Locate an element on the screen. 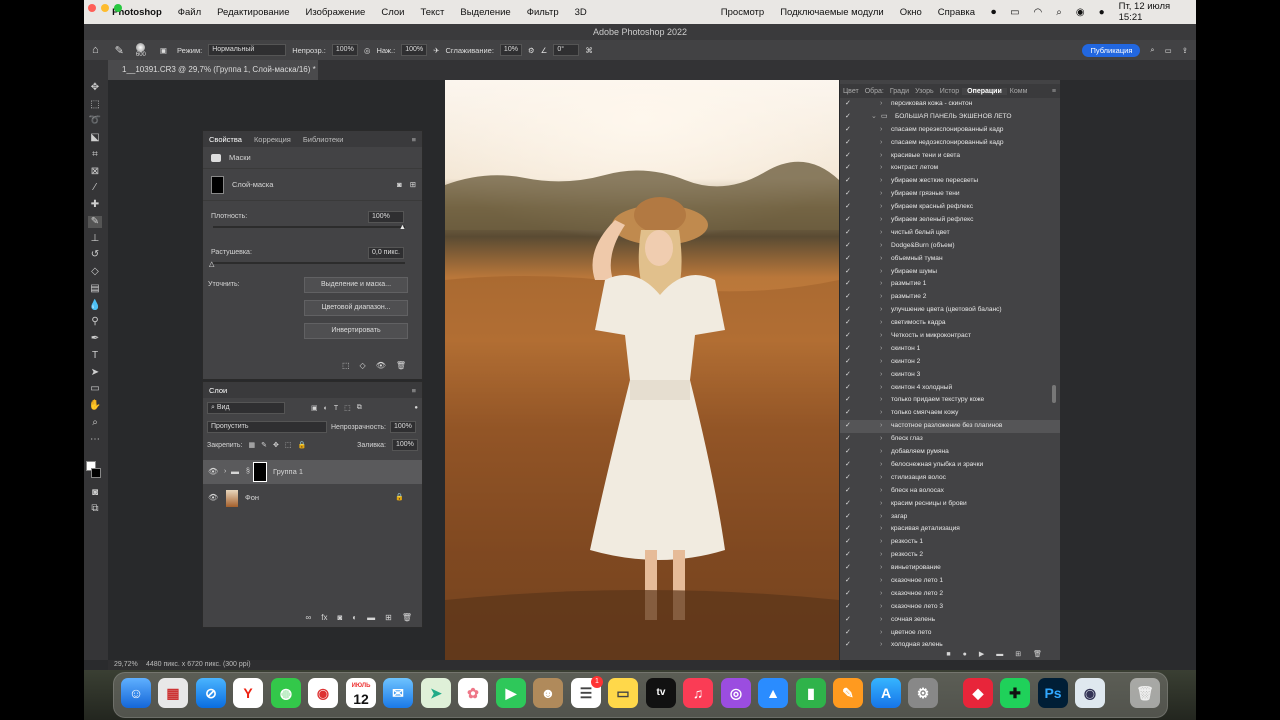  new-group-icon: ▬ is located at coordinates (371, 617).